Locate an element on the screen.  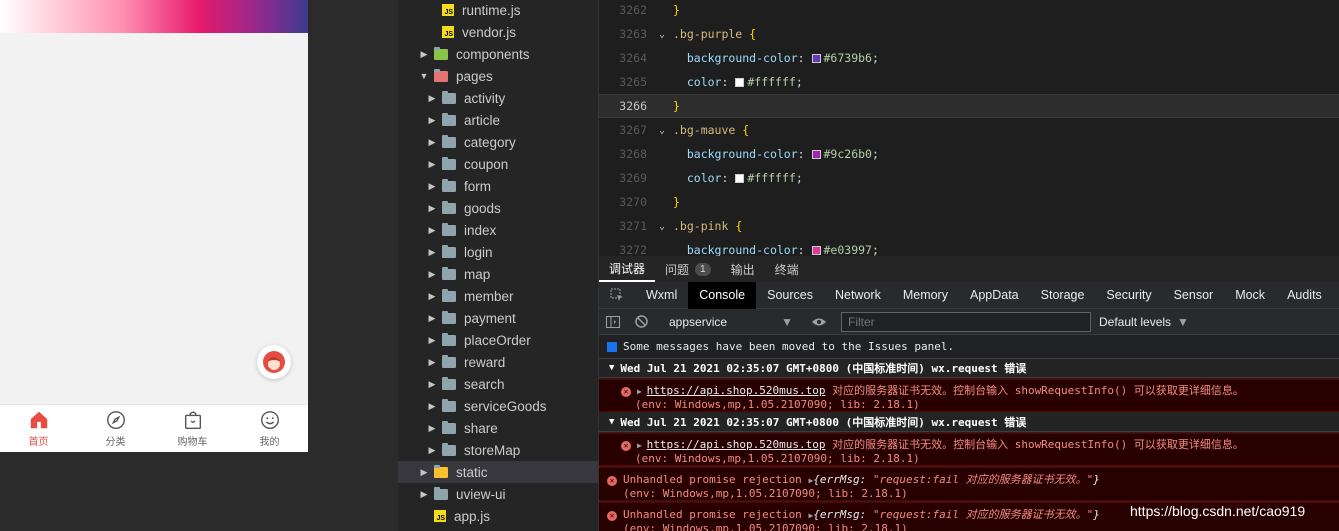
folder-reward: ▶ reward is located at coordinates (498, 362).